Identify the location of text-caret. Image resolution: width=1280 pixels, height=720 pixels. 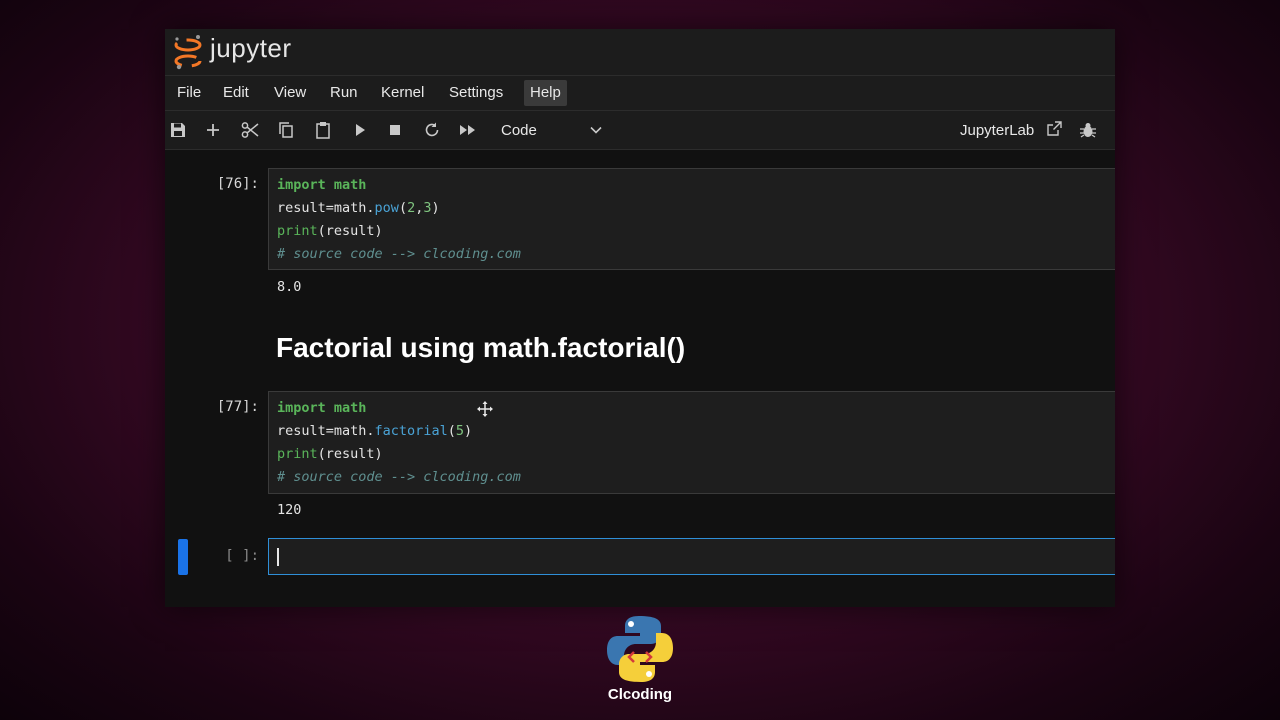
(278, 557).